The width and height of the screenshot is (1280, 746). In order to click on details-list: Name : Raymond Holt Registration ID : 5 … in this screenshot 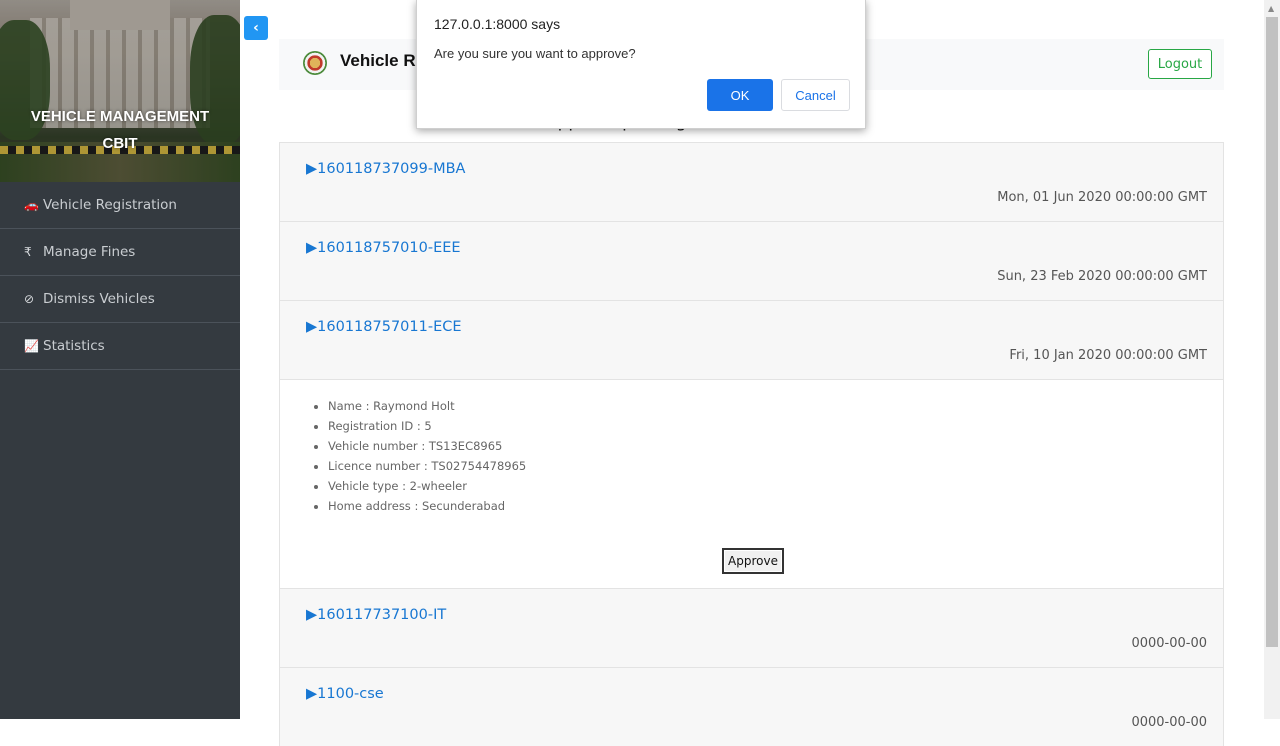, I will do `click(751, 448)`.